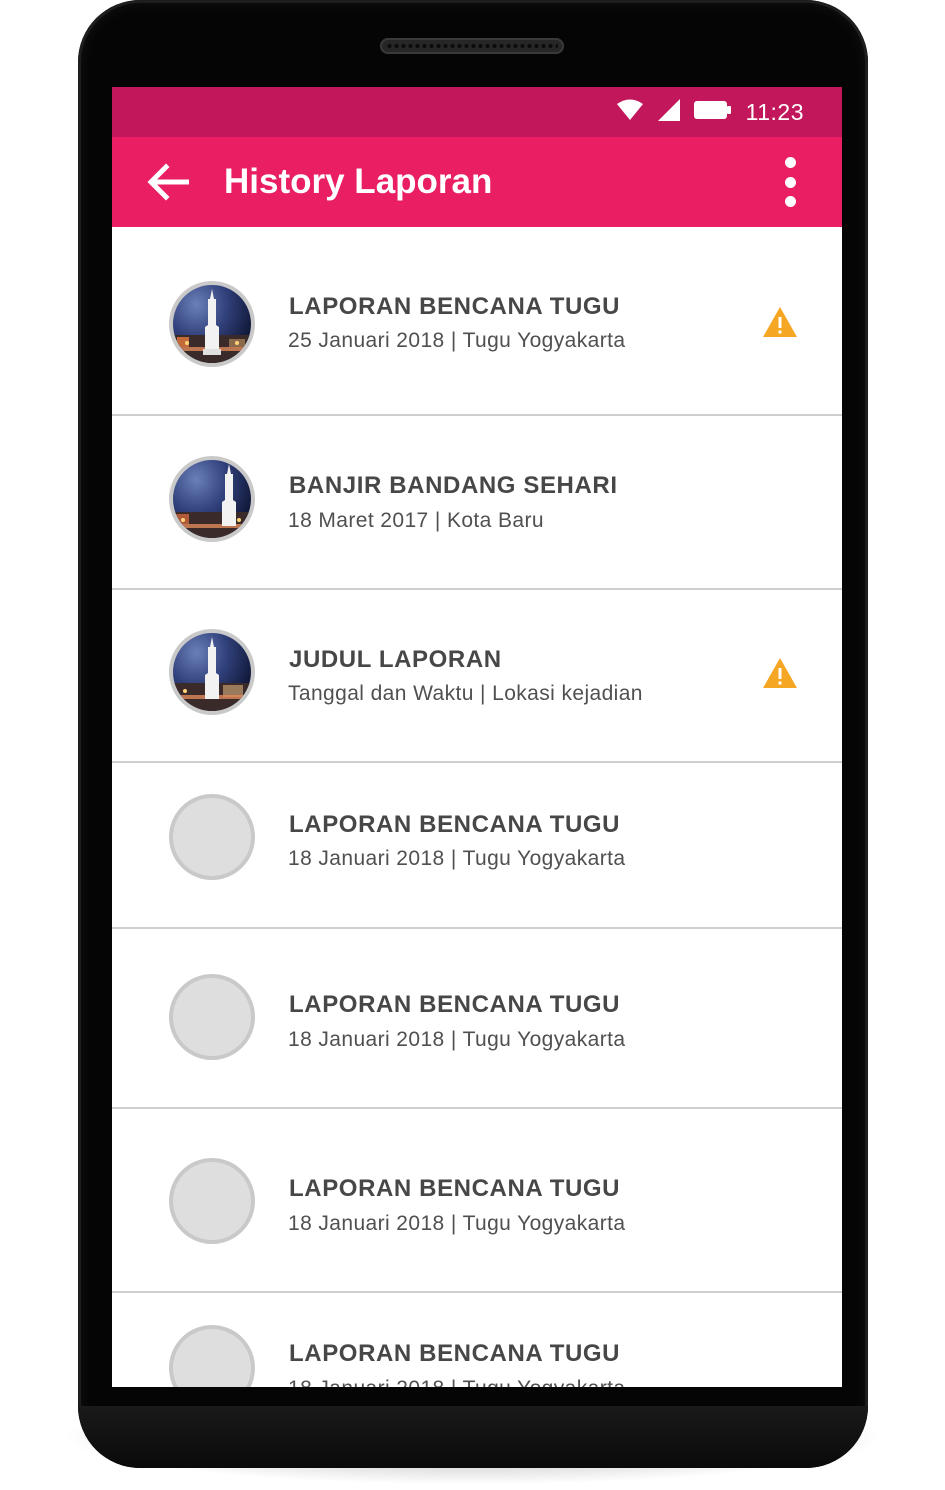 The height and width of the screenshot is (1490, 945). I want to click on report-subtitle: 25 Januari 2018 | Tugu Yogyakarta, so click(457, 340).